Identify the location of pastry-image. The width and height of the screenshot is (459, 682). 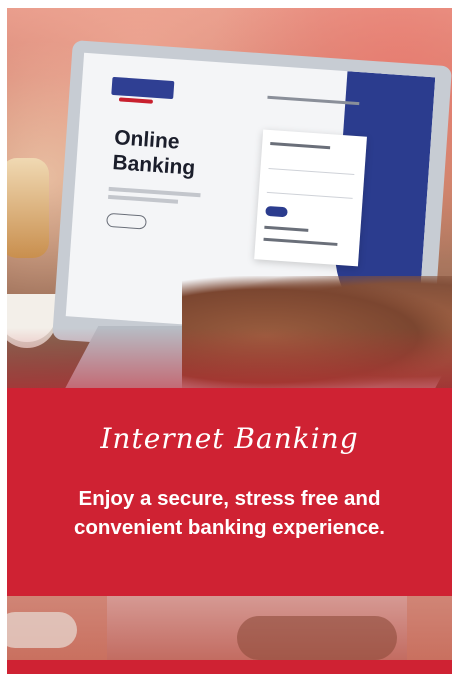
(28, 208).